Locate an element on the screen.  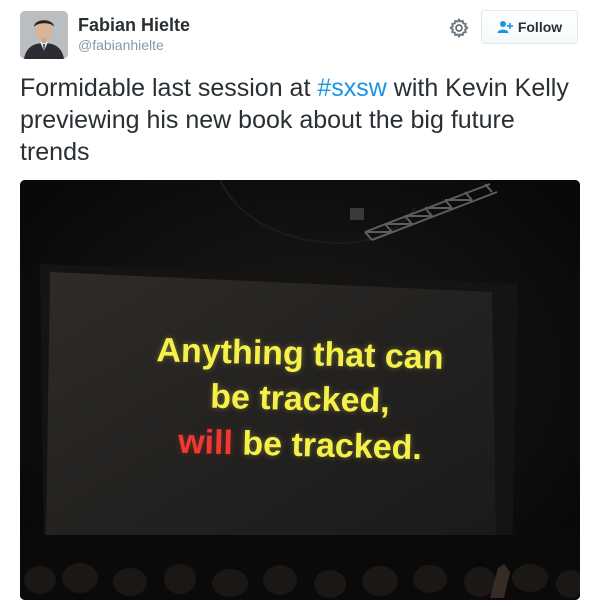
author-display-name: Fabian Hielte is located at coordinates (134, 25).